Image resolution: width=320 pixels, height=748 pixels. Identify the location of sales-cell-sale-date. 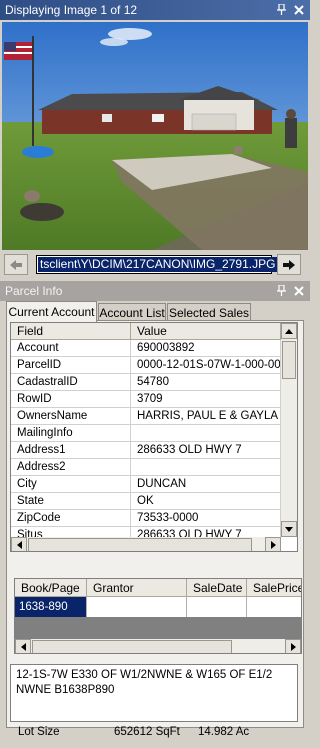
(217, 607).